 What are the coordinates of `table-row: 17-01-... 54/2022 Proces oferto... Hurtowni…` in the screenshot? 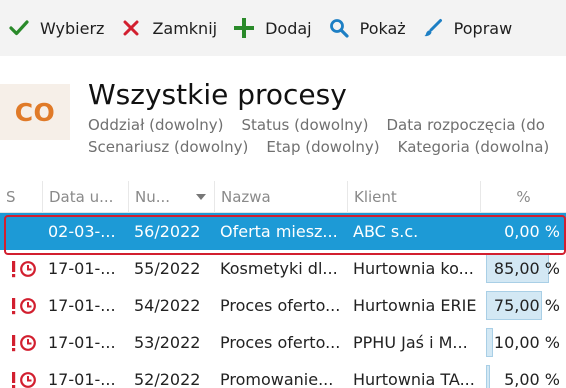 It's located at (283, 305).